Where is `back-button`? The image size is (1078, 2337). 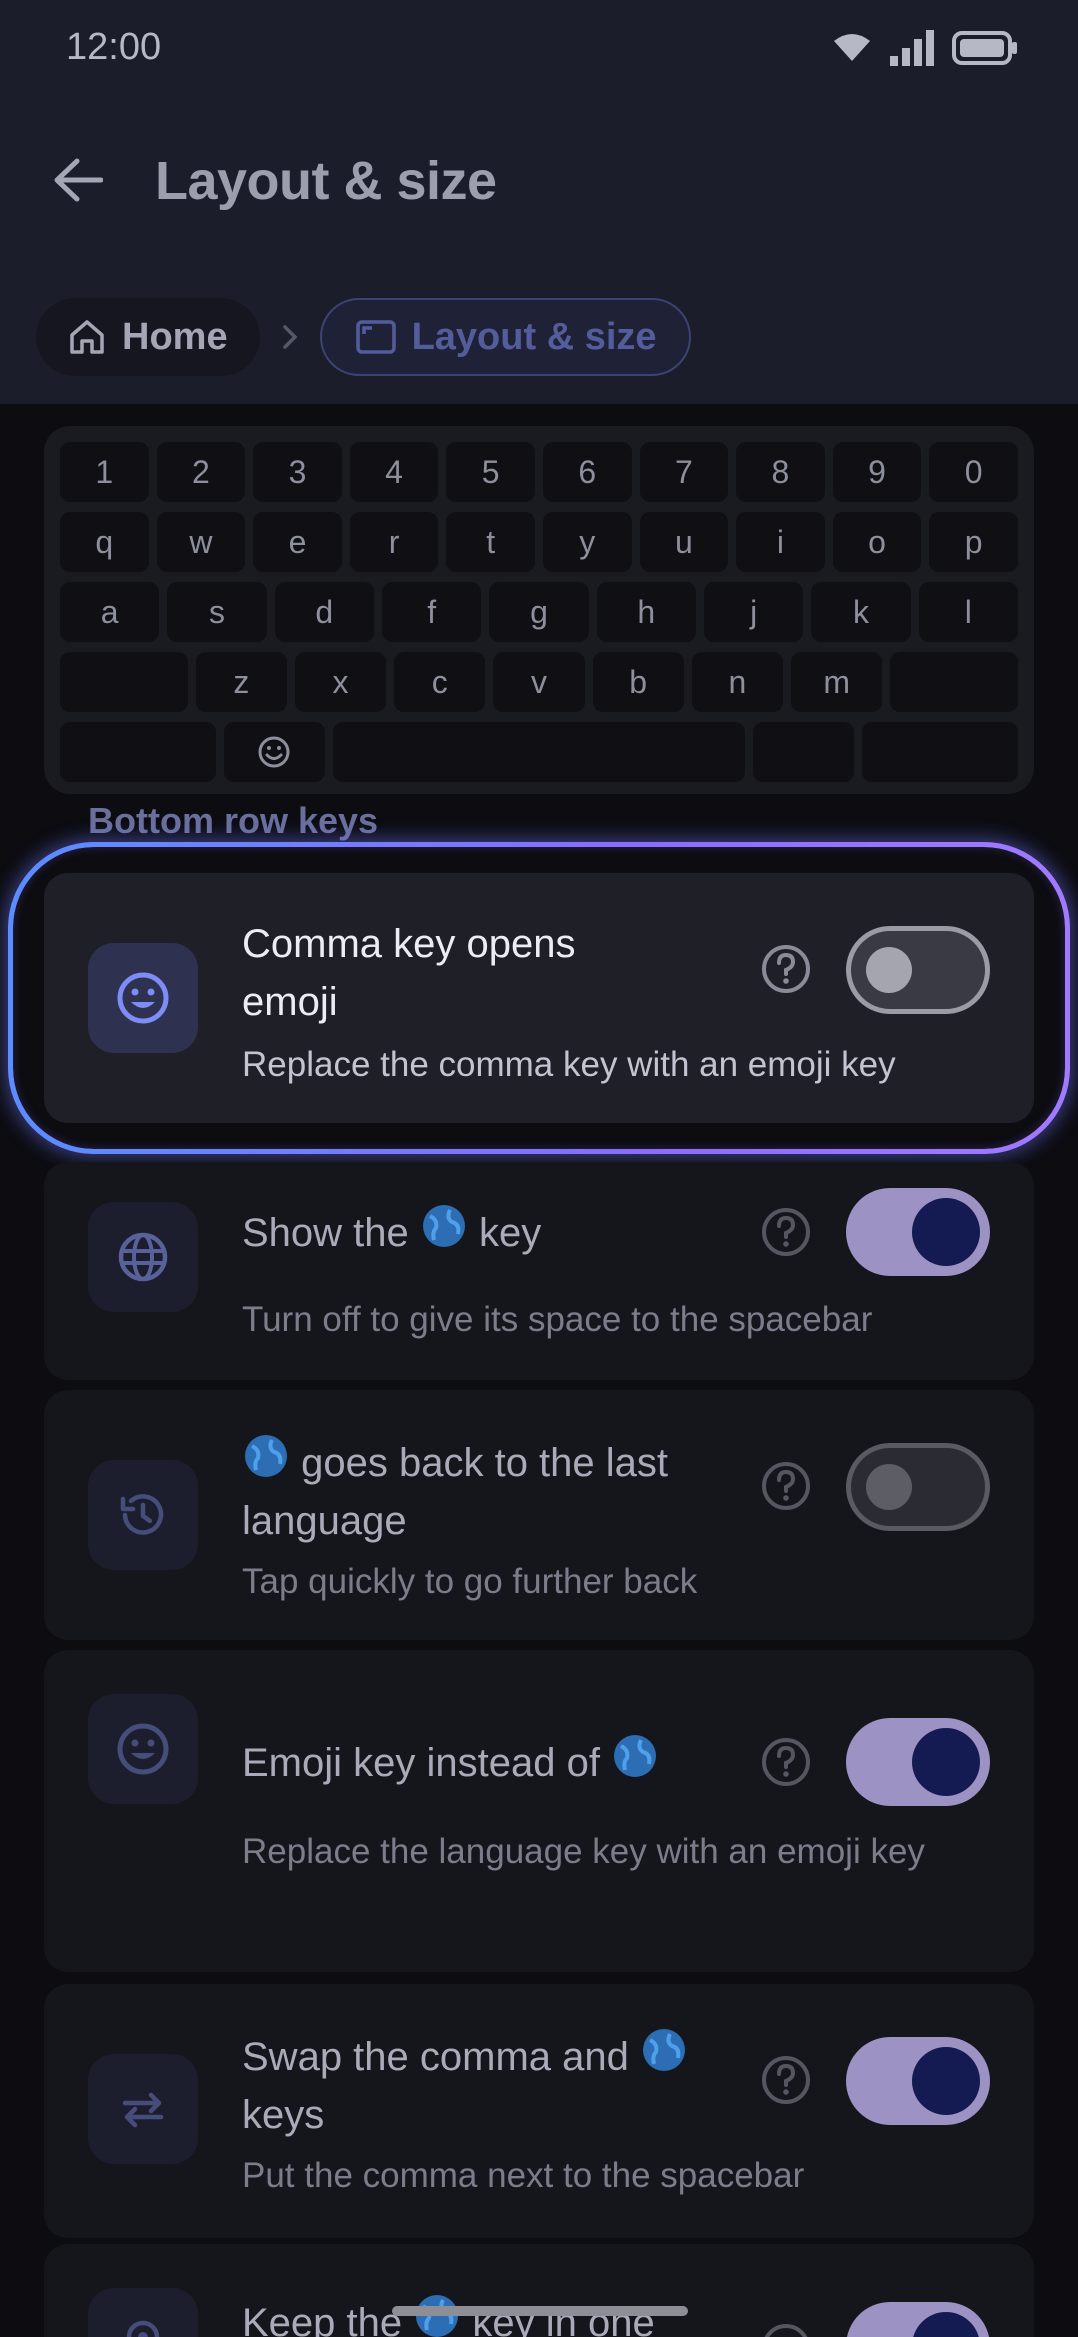
back-button is located at coordinates (78, 180).